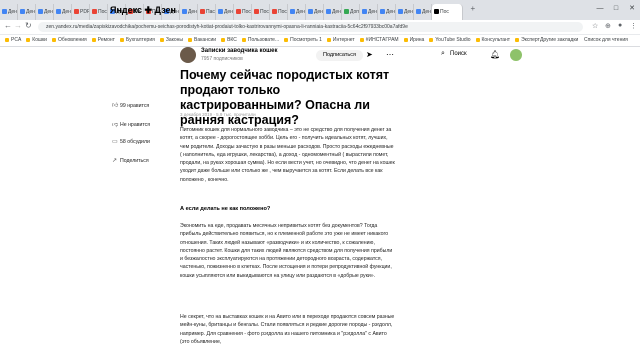 Image resolution: width=640 pixels, height=360 pixels. Describe the element at coordinates (239, 51) in the screenshot. I see `channel-name: Записки заводчика кошек` at that location.